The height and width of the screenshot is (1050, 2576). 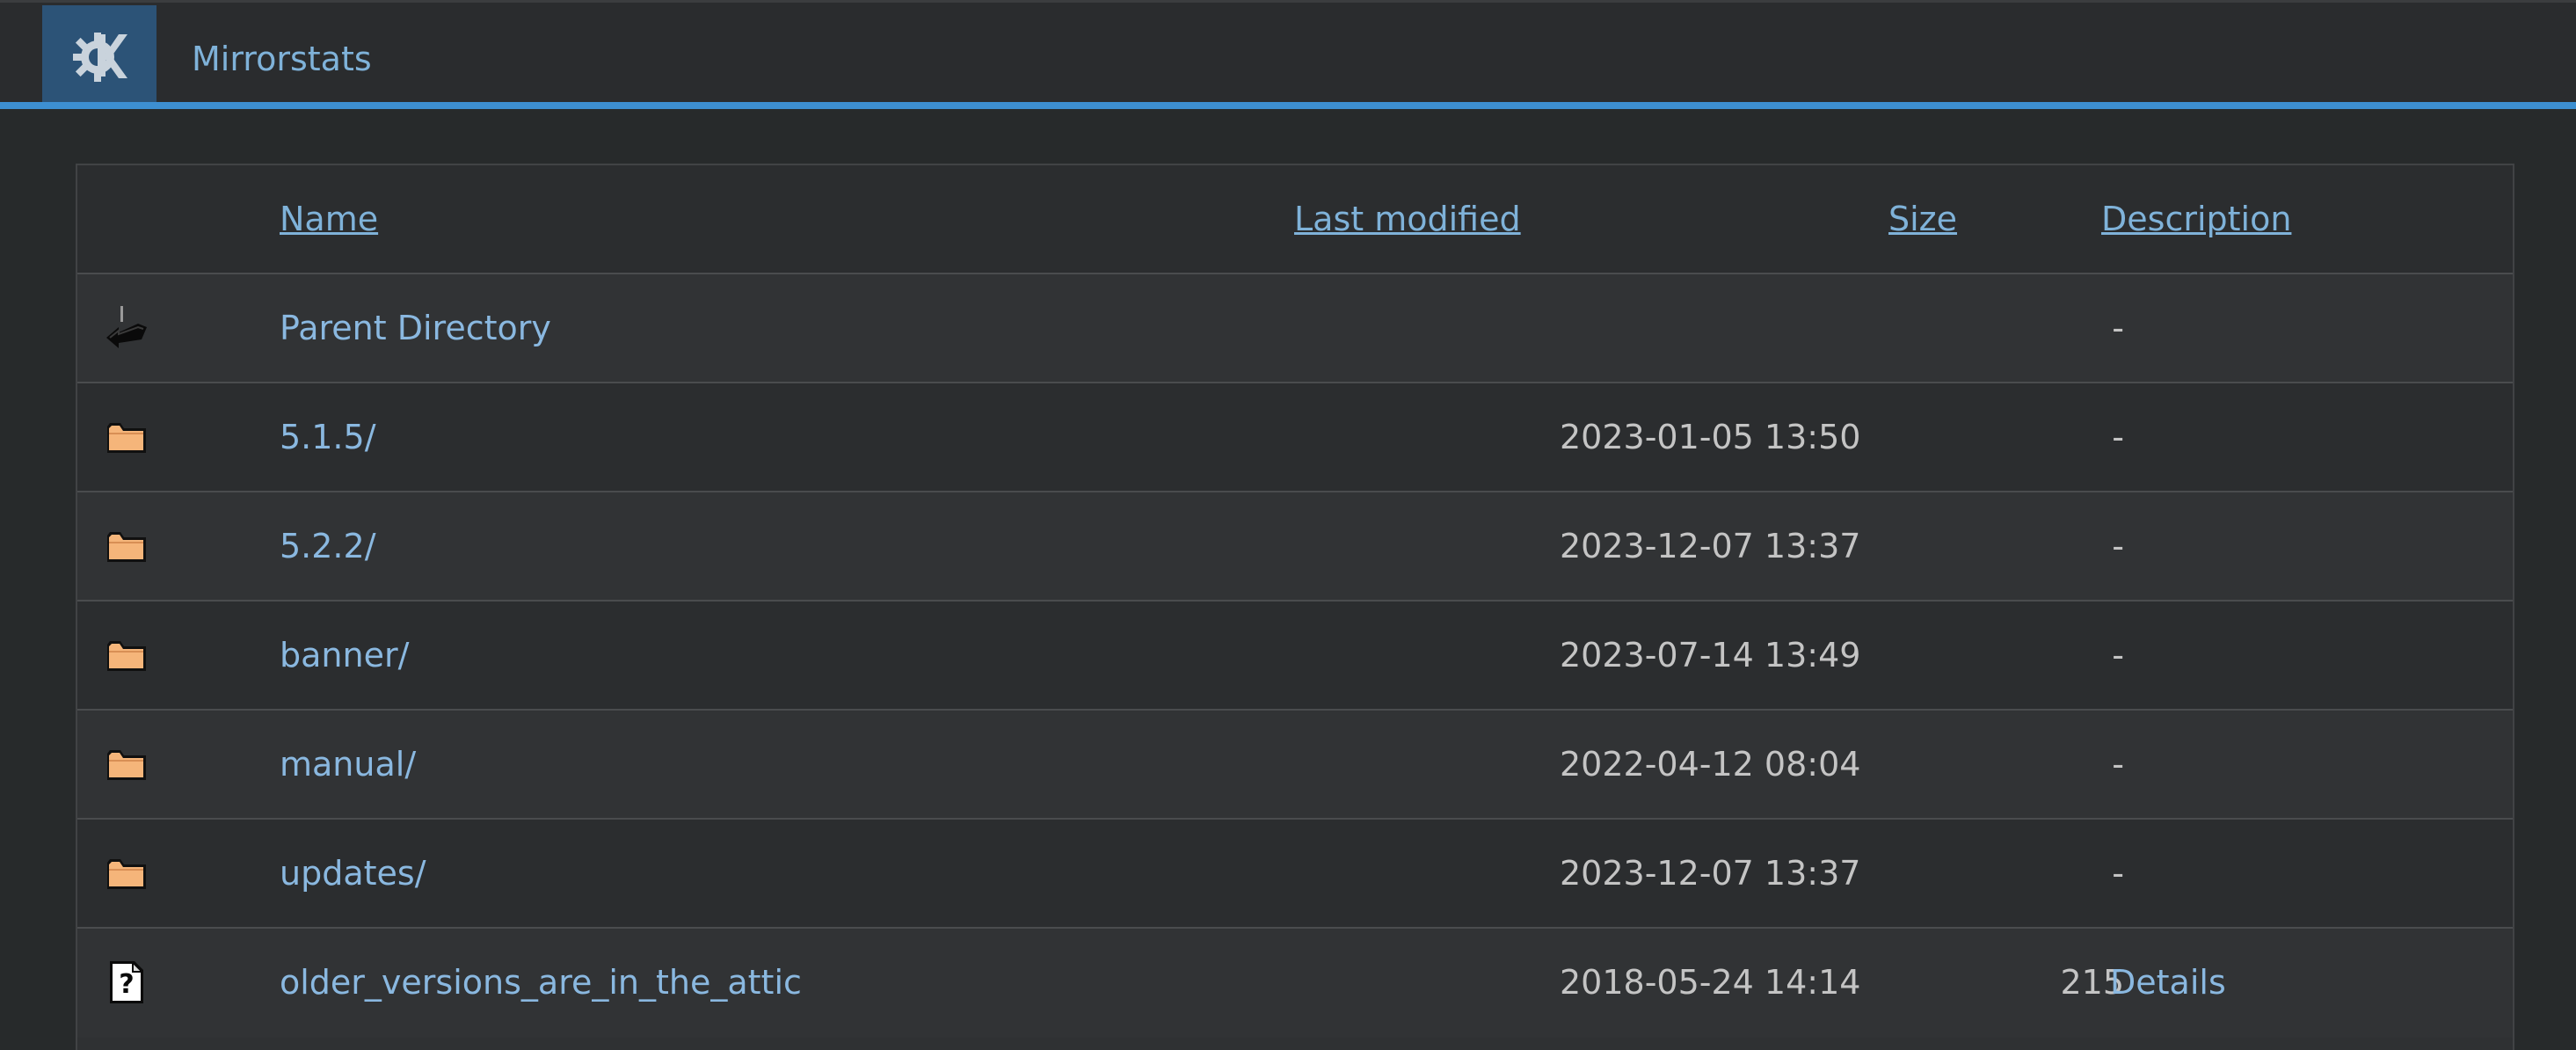 What do you see at coordinates (329, 219) in the screenshot?
I see `column-header-name: Name` at bounding box center [329, 219].